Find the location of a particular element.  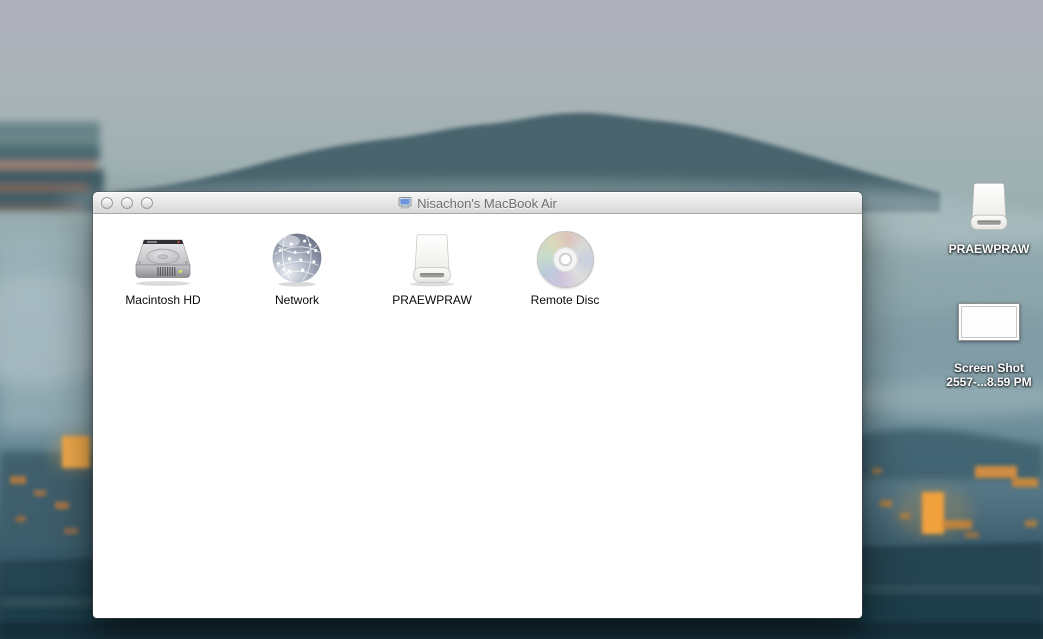

volume-label: Network is located at coordinates (296, 300).